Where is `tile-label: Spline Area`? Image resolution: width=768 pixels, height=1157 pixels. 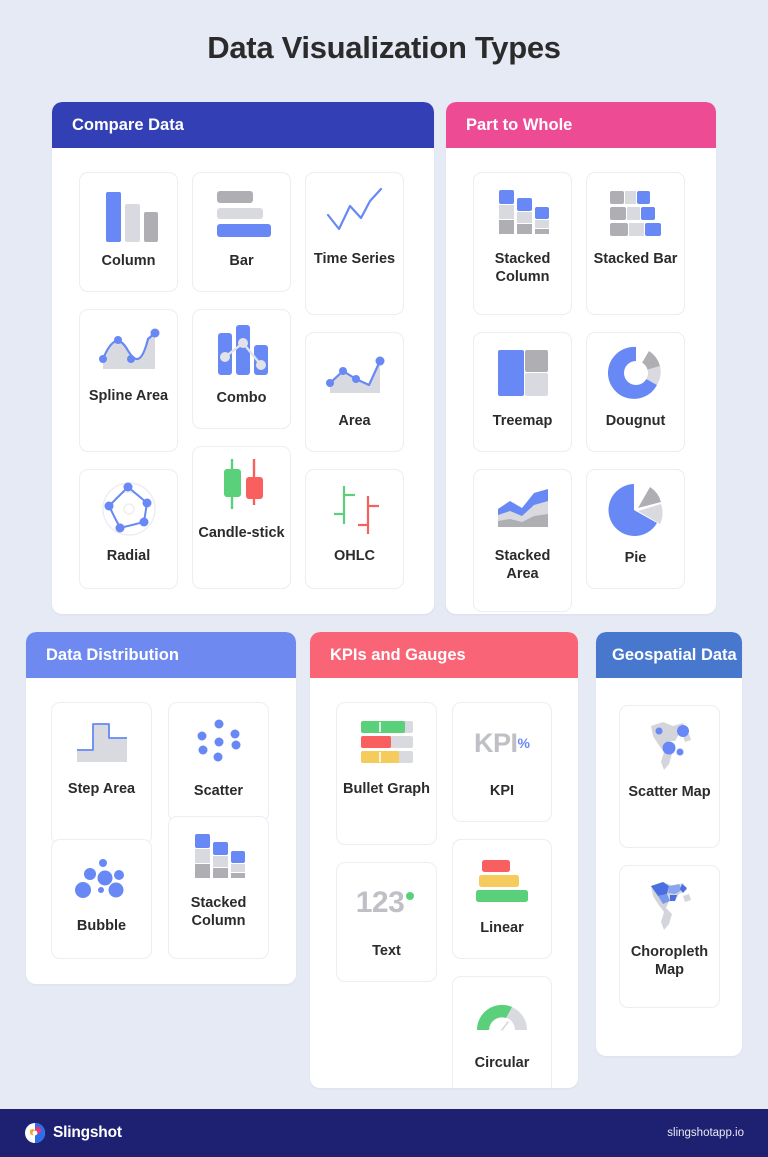
tile-label: Spline Area is located at coordinates (128, 396).